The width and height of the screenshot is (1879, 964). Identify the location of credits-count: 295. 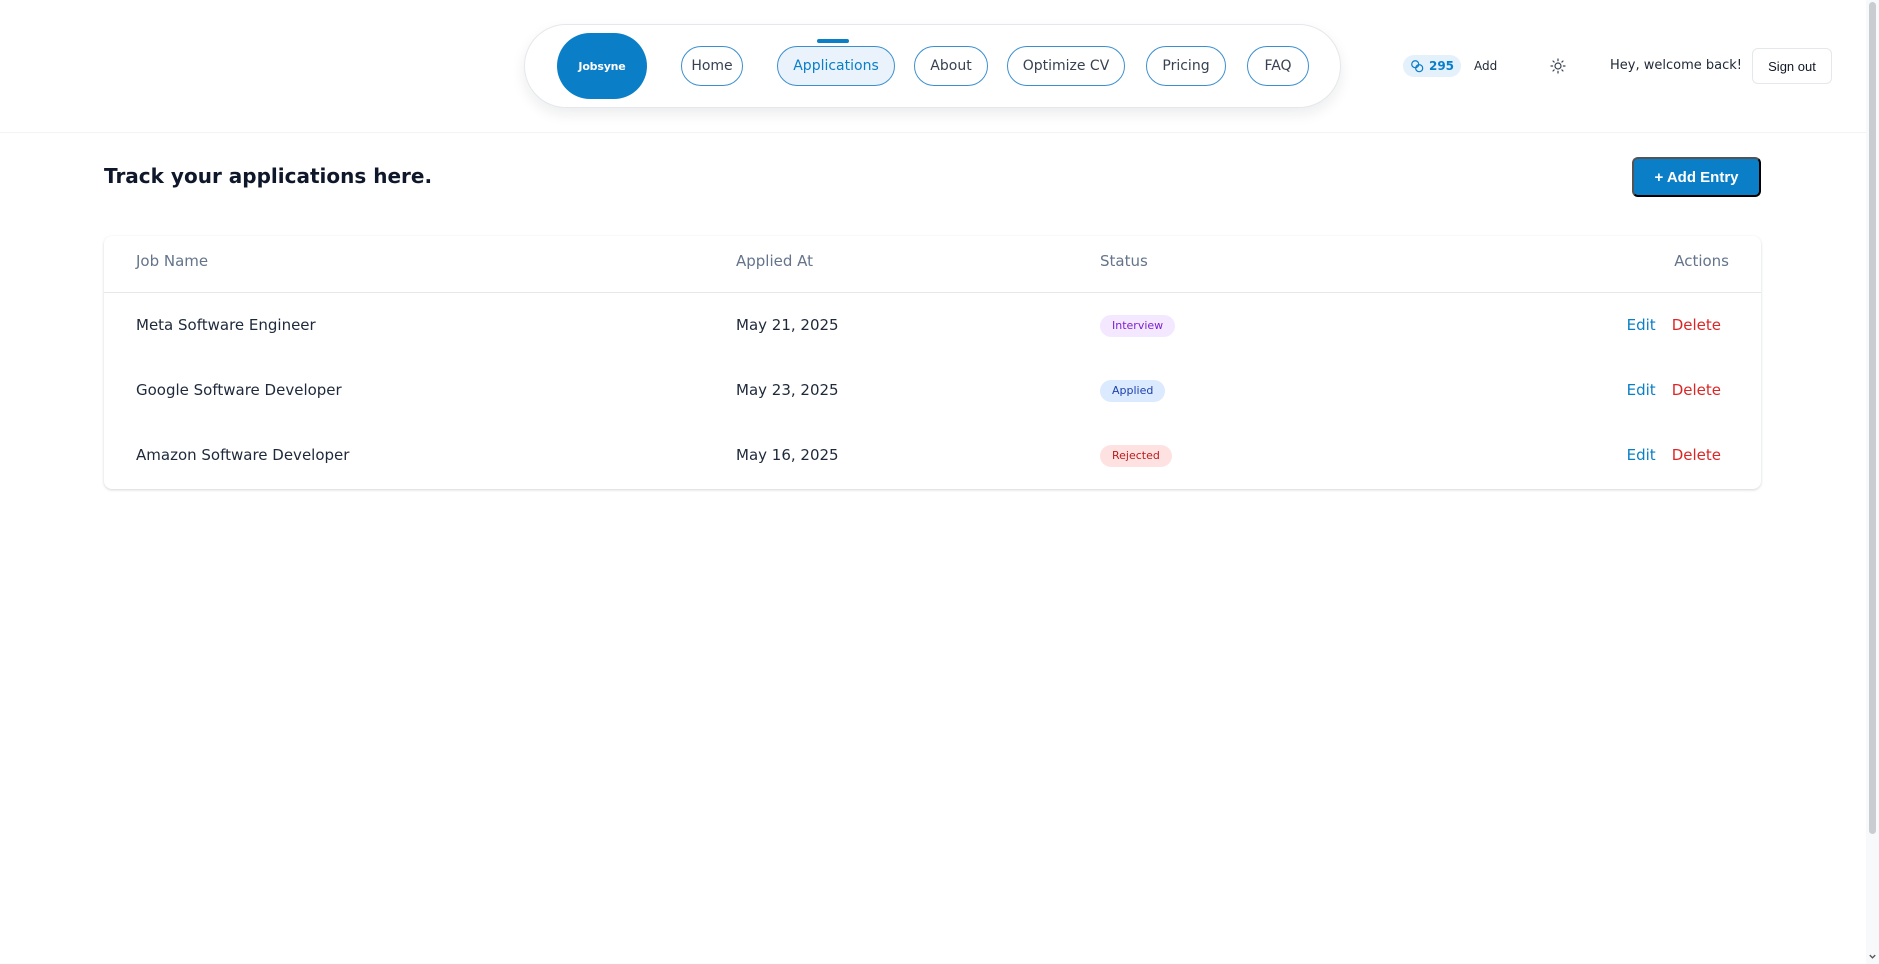
(1441, 66).